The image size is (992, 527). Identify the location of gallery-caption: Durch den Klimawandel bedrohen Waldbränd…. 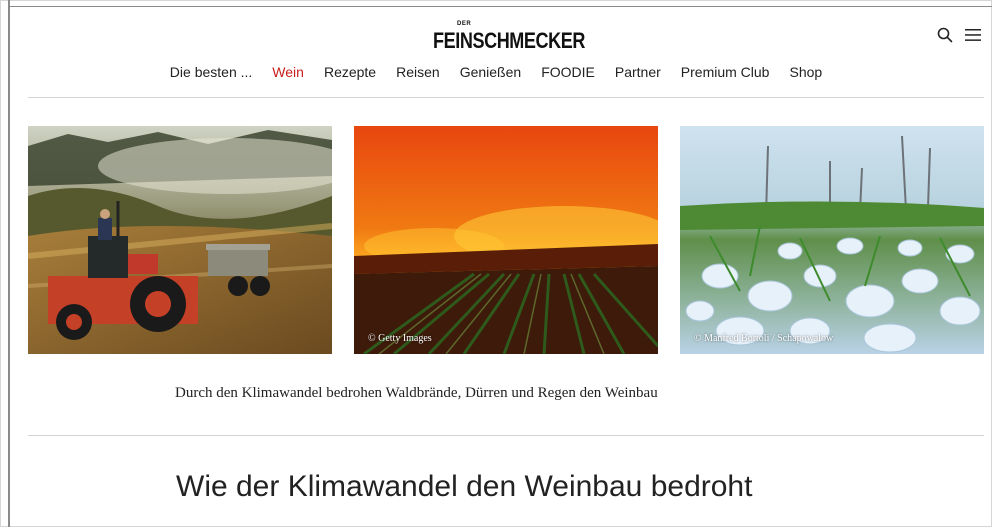
(416, 393).